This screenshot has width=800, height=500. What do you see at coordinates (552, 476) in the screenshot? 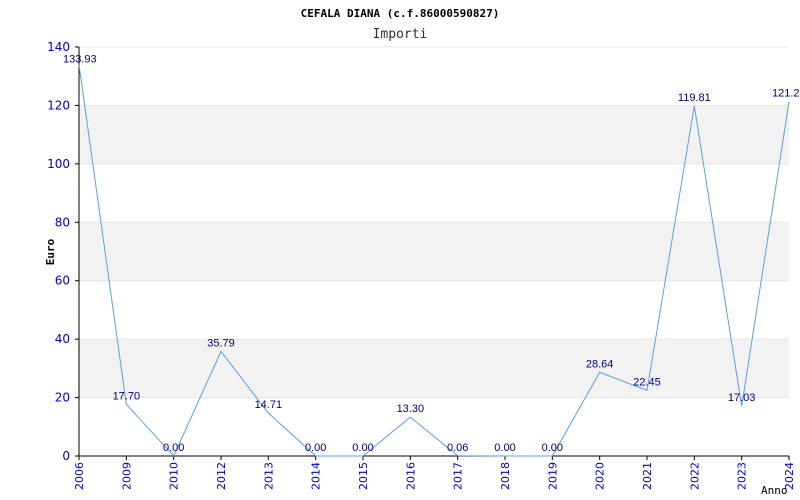
I see `x-tick-label: 2019` at bounding box center [552, 476].